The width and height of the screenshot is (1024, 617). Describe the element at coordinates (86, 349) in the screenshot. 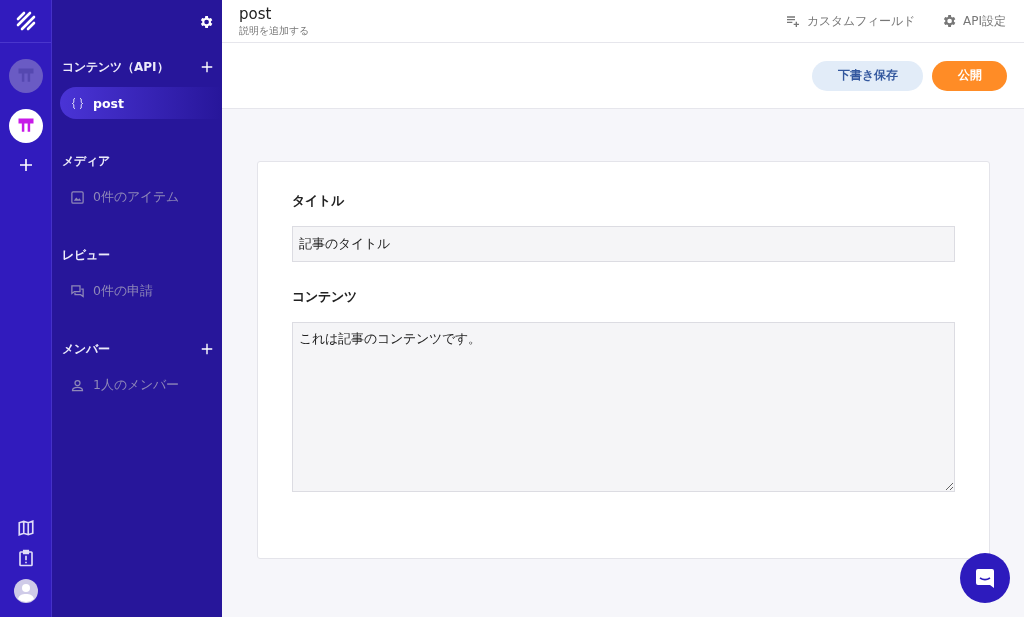

I see `section-title: メンバー` at that location.